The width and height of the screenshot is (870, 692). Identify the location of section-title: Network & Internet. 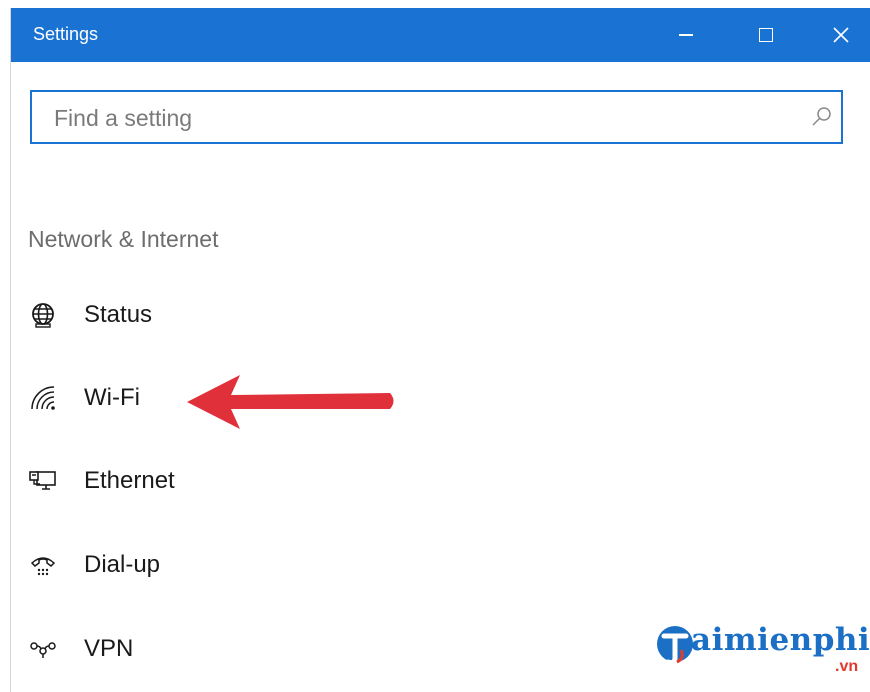
(123, 239).